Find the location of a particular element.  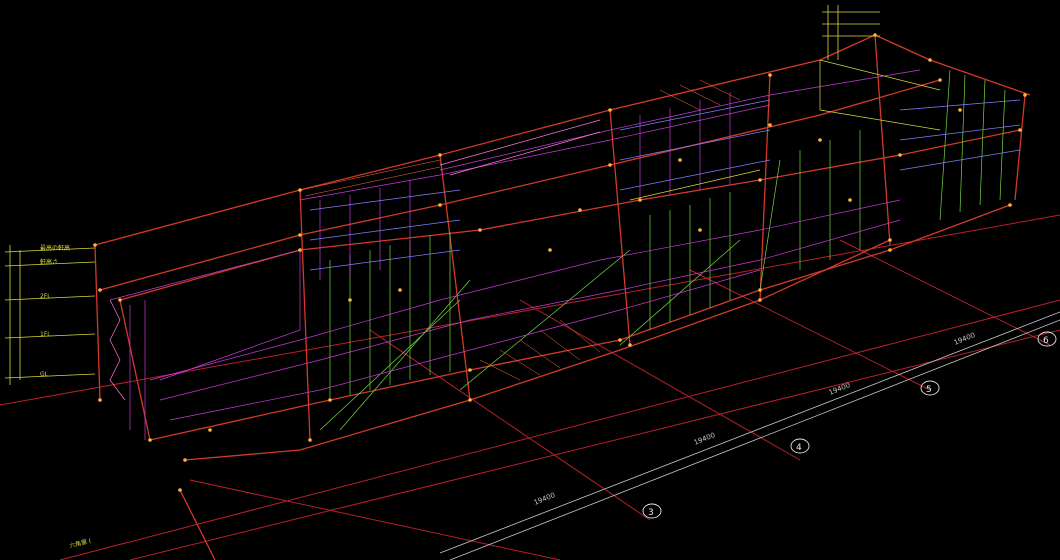

level-label-5: GL is located at coordinates (44, 374).